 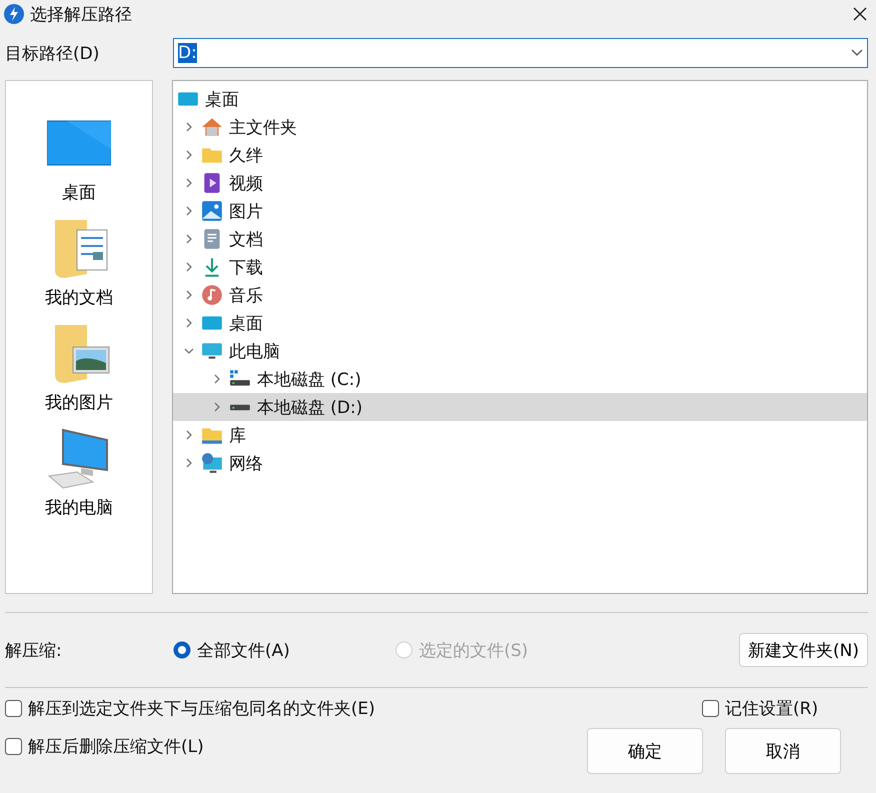 What do you see at coordinates (79, 262) in the screenshot?
I see `place-item: 我的文档` at bounding box center [79, 262].